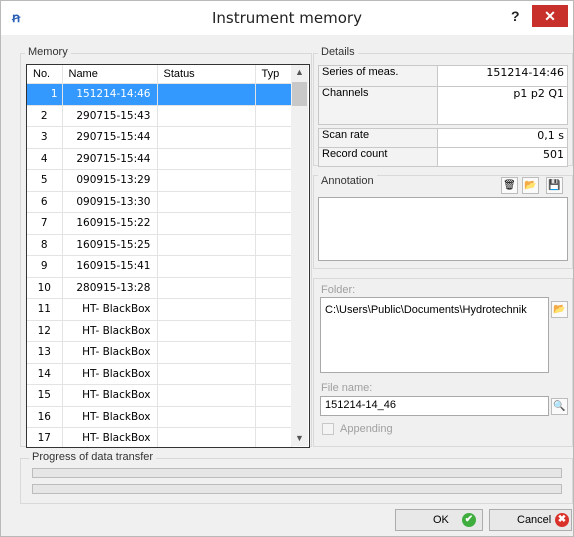  Describe the element at coordinates (45, 202) in the screenshot. I see `row-number: 6` at that location.